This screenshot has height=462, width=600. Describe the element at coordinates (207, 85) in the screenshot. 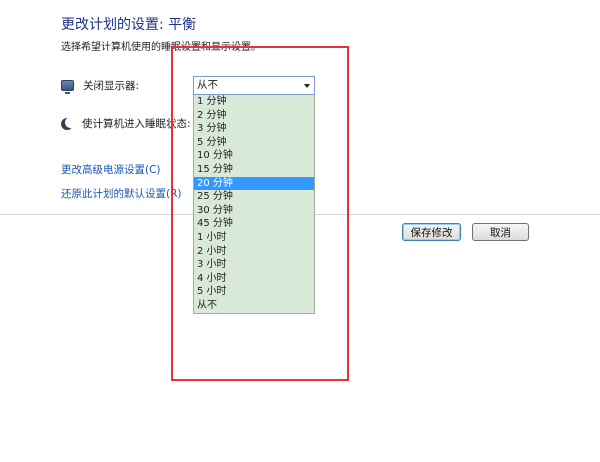

I see `select-value: 从不` at that location.